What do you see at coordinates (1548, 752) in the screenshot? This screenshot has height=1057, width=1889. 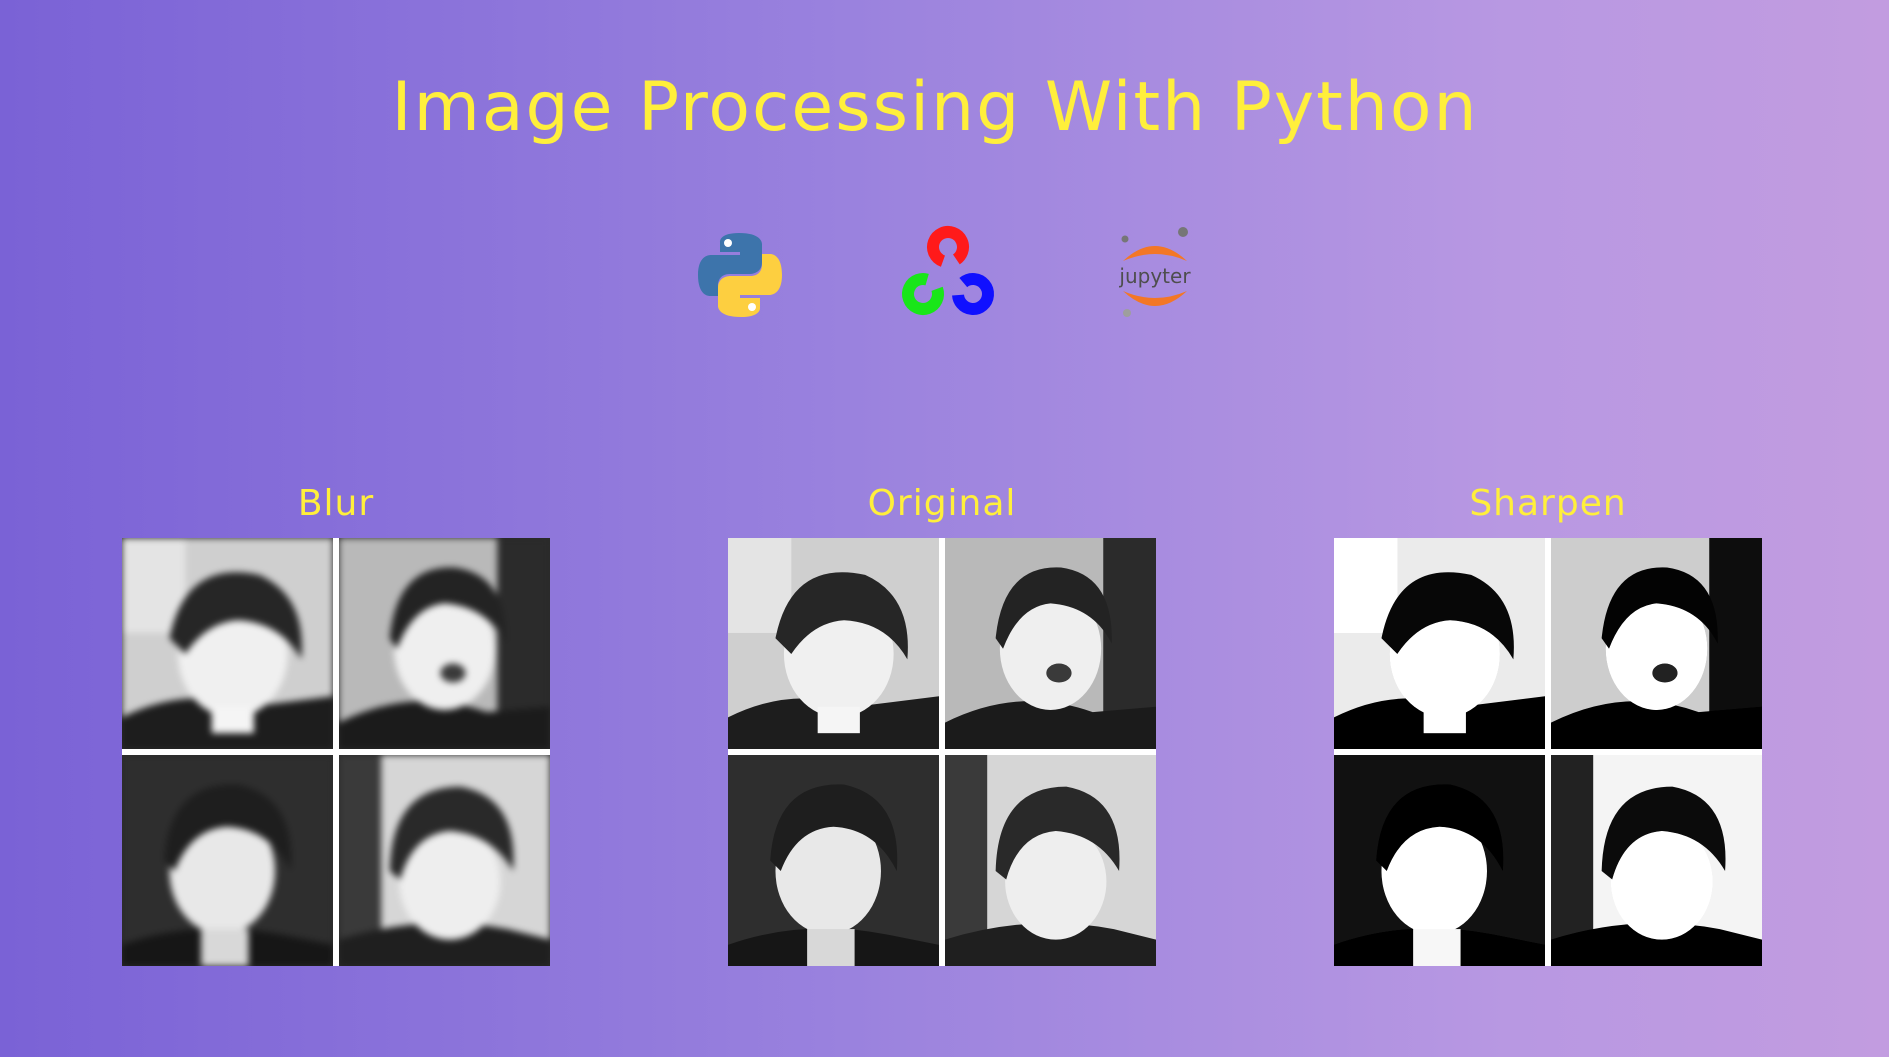 I see `sharpened-photo` at bounding box center [1548, 752].